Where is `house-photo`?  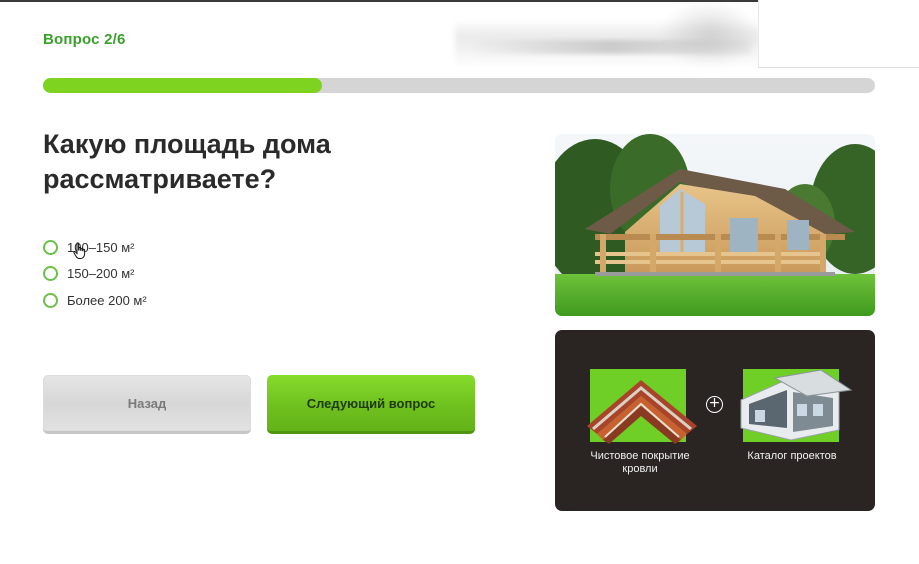 house-photo is located at coordinates (715, 225).